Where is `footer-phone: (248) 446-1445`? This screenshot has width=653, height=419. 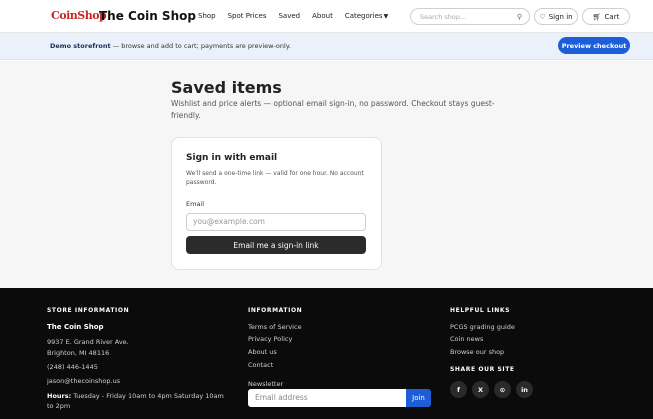 footer-phone: (248) 446-1445 is located at coordinates (72, 367).